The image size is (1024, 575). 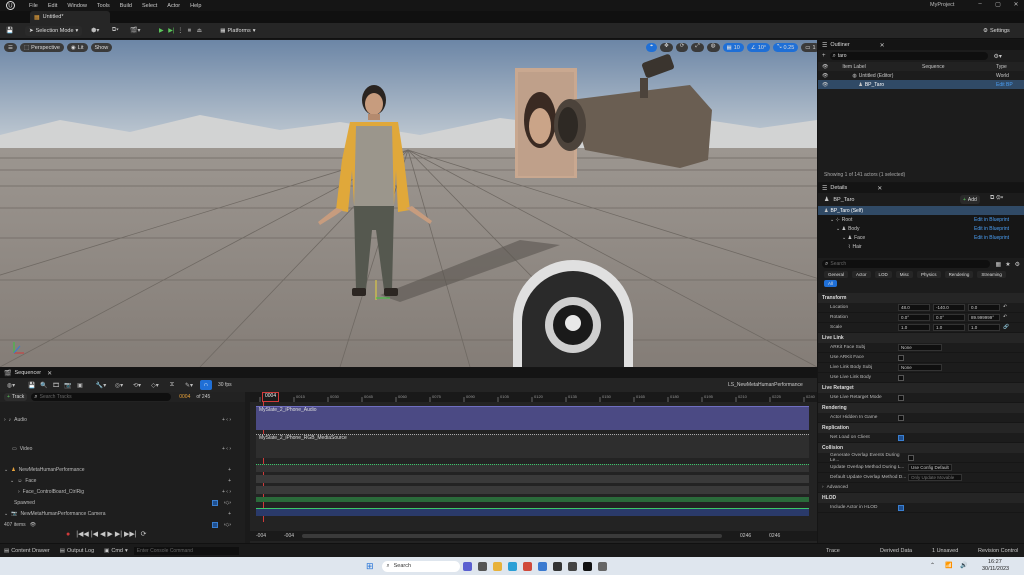 I want to click on filter-tab-rendering: Rendering, so click(x=959, y=274).